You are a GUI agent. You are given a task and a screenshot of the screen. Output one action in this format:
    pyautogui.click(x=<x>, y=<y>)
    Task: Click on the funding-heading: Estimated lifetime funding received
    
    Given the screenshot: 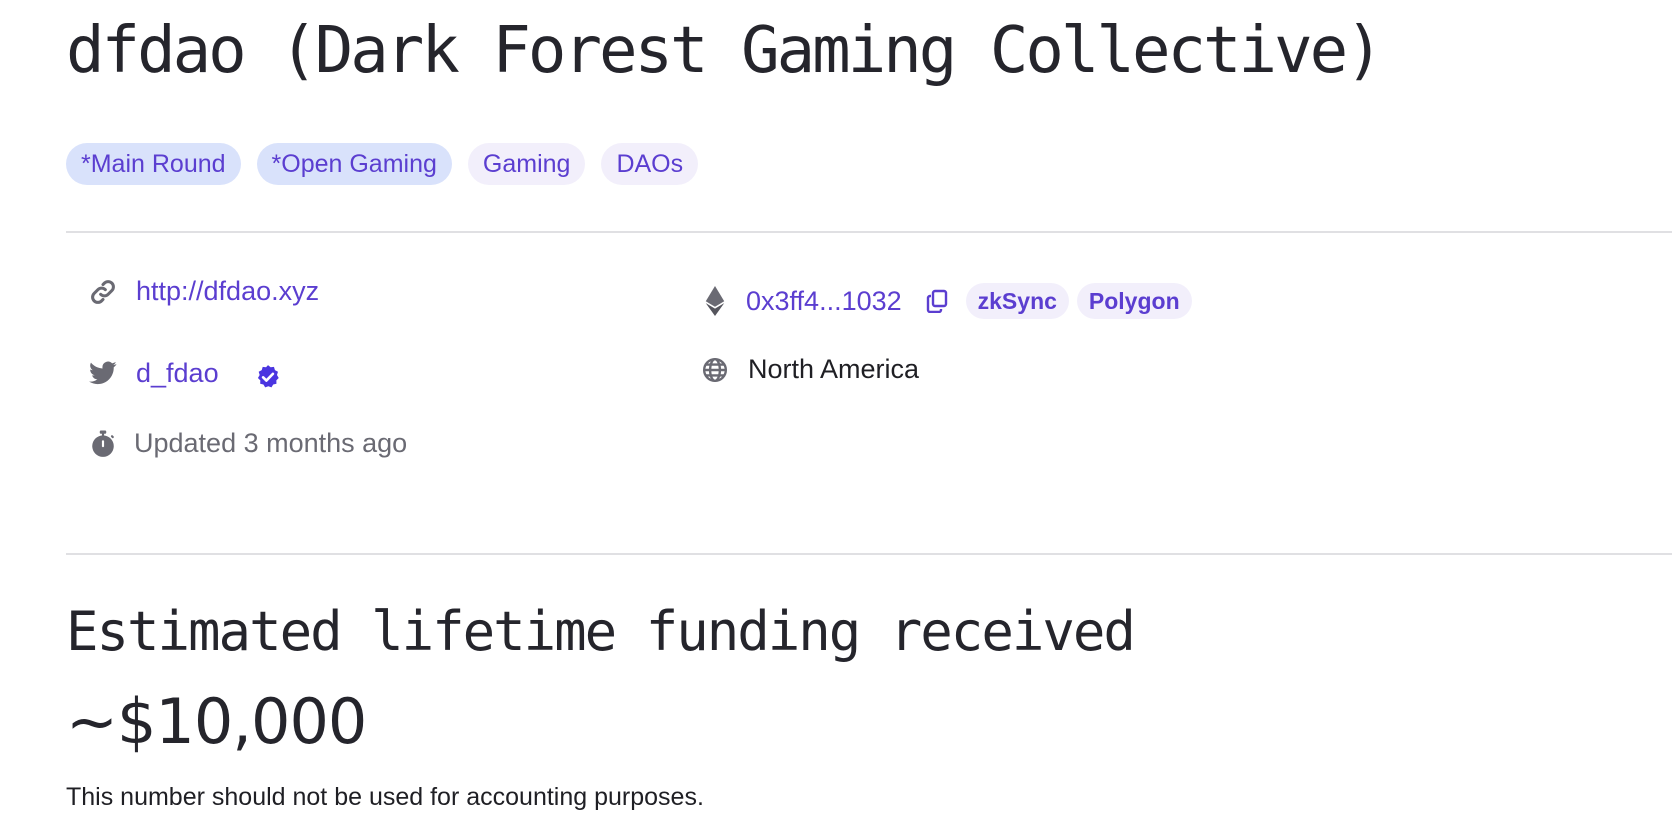 What is the action you would take?
    pyautogui.click(x=601, y=631)
    